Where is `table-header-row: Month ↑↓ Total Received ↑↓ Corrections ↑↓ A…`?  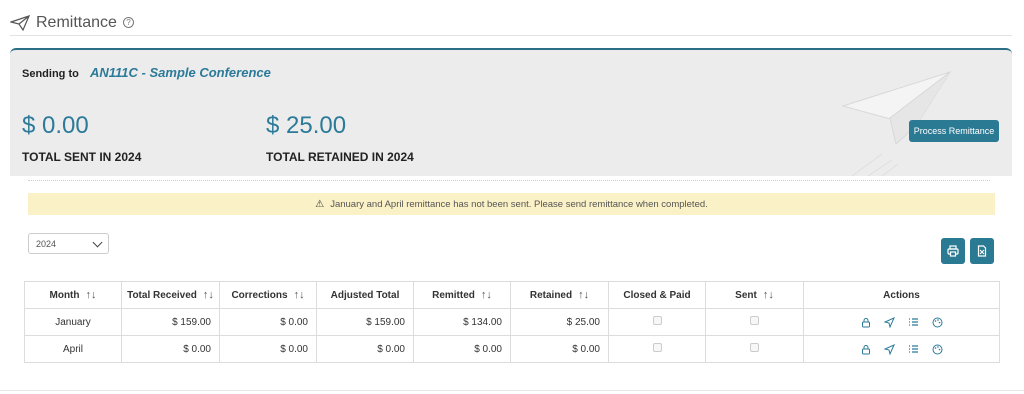 table-header-row: Month ↑↓ Total Received ↑↓ Corrections ↑↓ A… is located at coordinates (512, 295).